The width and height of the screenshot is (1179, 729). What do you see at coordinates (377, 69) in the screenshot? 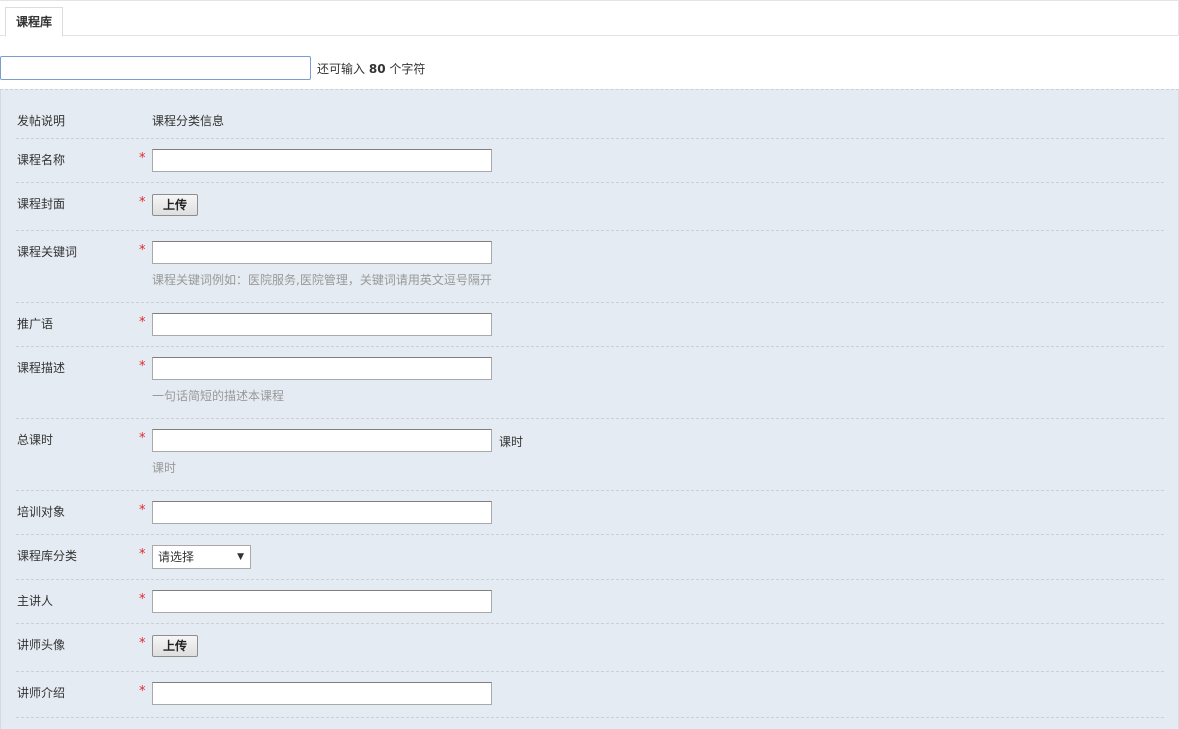
I see `char-remaining-count: 80` at bounding box center [377, 69].